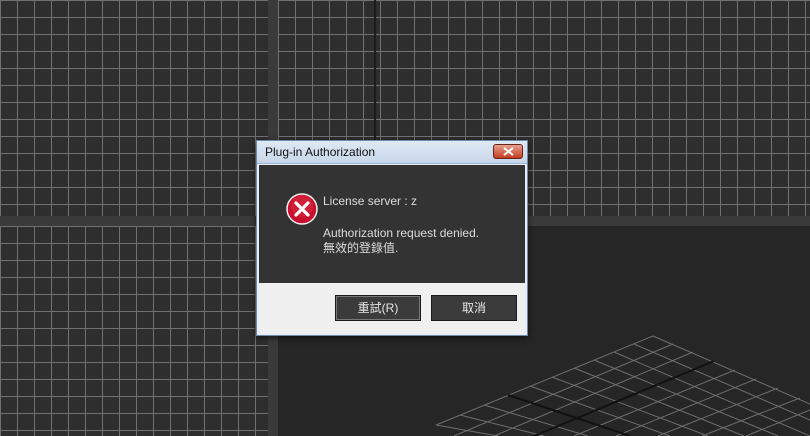 The width and height of the screenshot is (810, 436). What do you see at coordinates (370, 201) in the screenshot?
I see `license-server-text: License server : z` at bounding box center [370, 201].